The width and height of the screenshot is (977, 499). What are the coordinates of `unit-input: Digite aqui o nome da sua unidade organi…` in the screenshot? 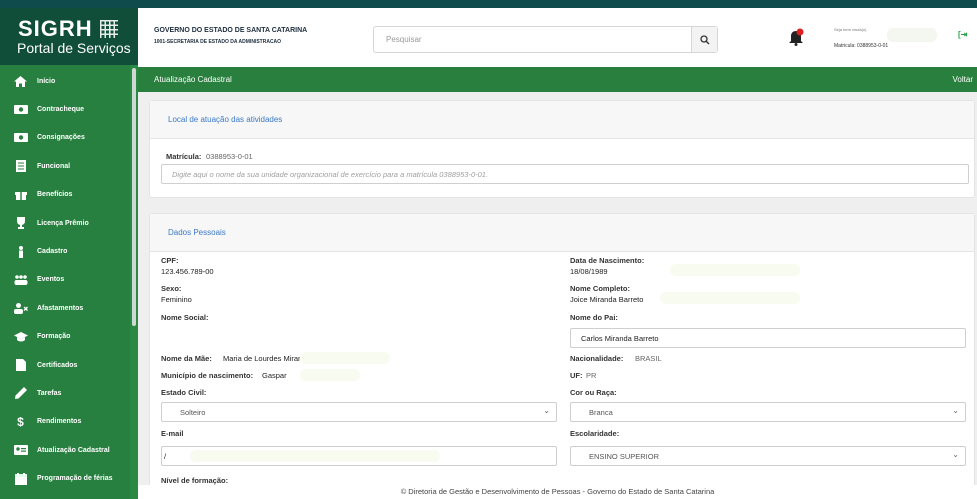 It's located at (565, 174).